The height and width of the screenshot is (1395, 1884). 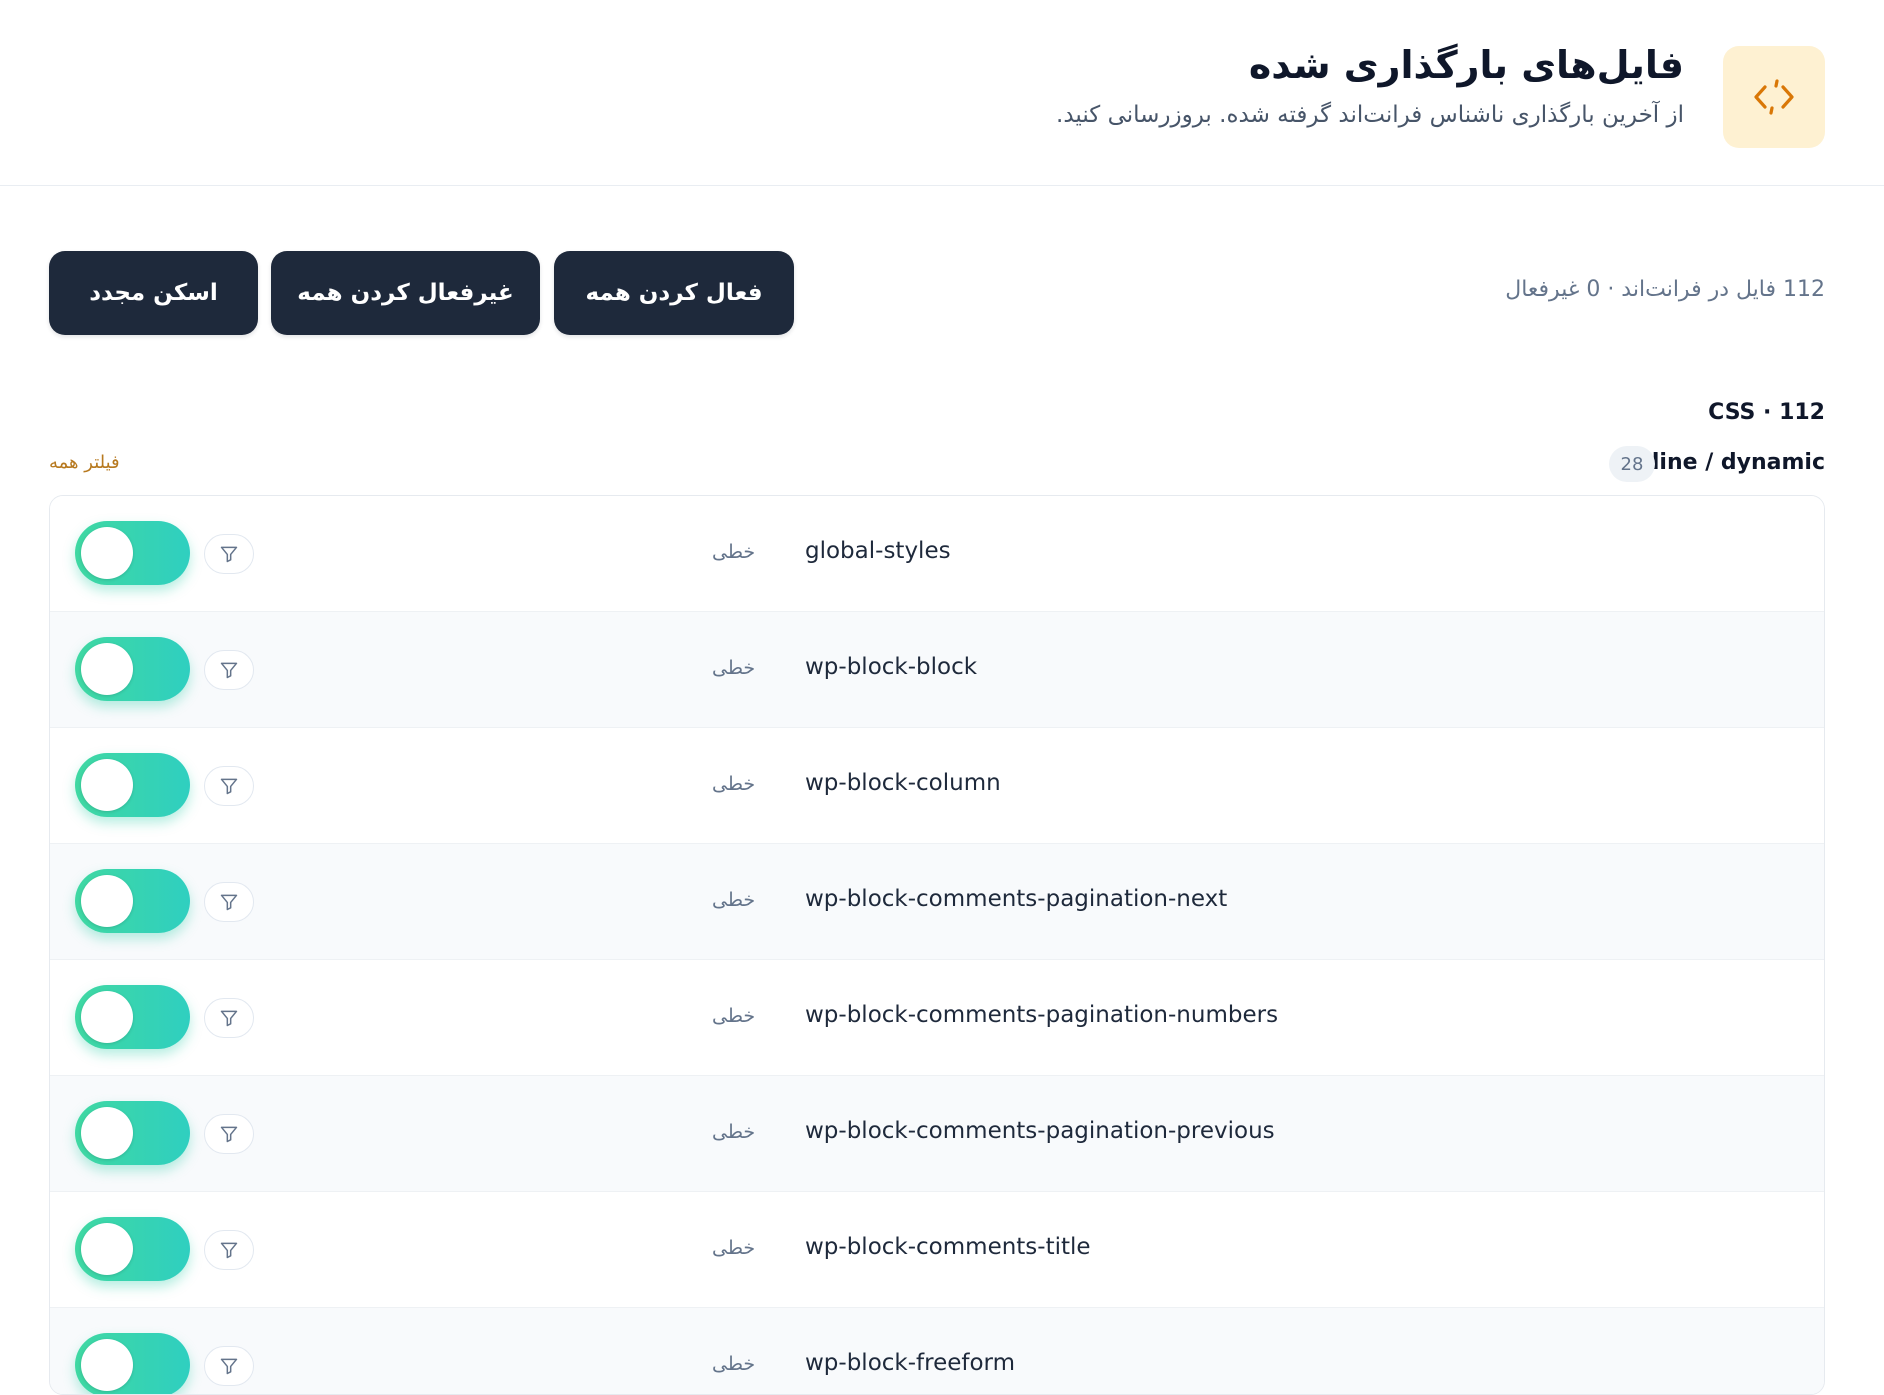 What do you see at coordinates (153, 293) in the screenshot?
I see `rescan-button: اسکن مجدد` at bounding box center [153, 293].